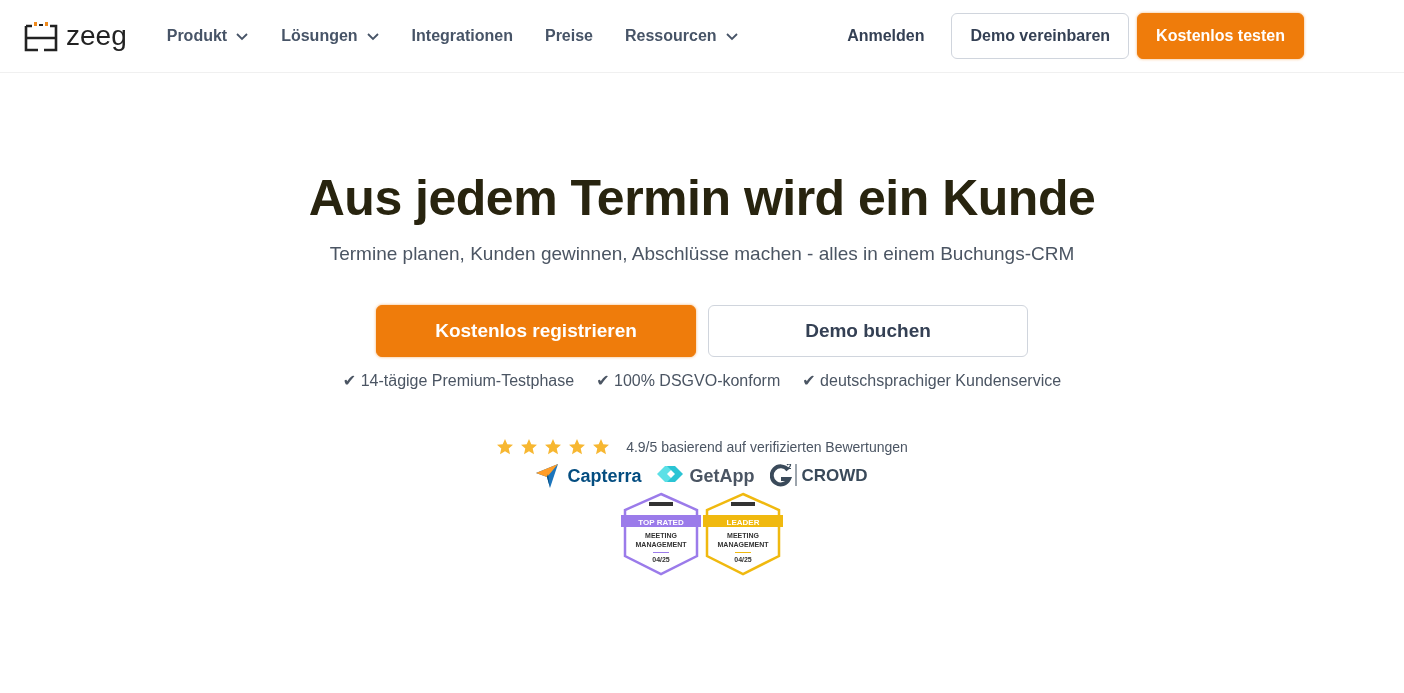 This screenshot has width=1404, height=693. What do you see at coordinates (330, 36) in the screenshot?
I see `nav-link: Lösungen` at bounding box center [330, 36].